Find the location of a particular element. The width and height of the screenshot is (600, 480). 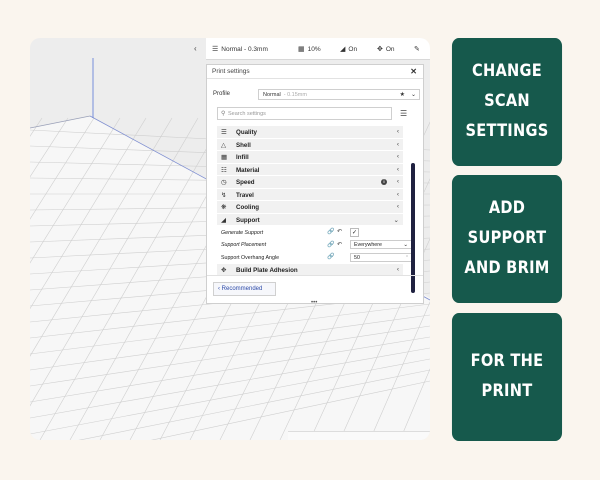

category-quality: ☰ Quality ‹ is located at coordinates (310, 132).